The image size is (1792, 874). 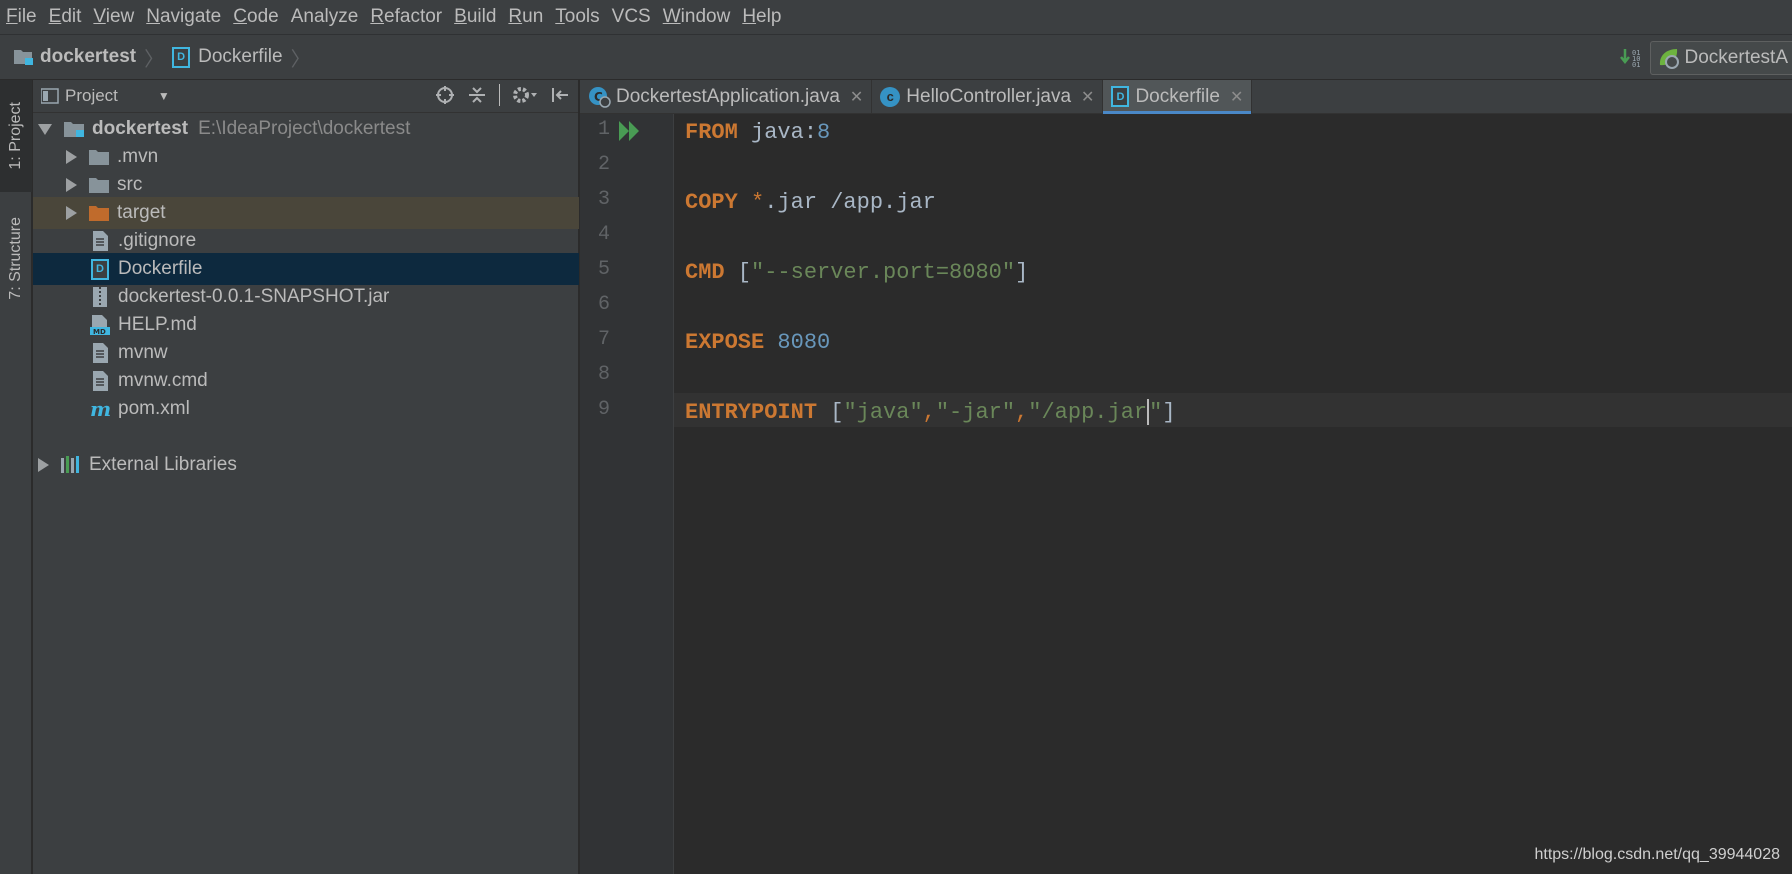 I want to click on spring-boot-icon, so click(x=1669, y=59).